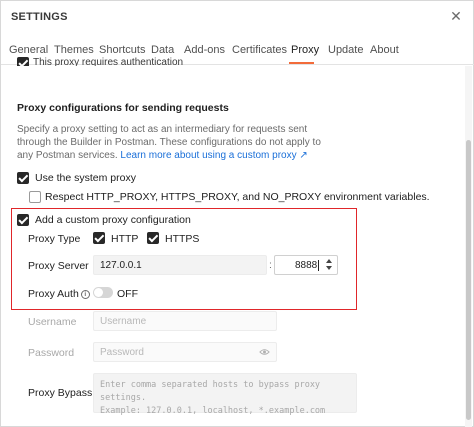  I want to click on info-icon: i, so click(85, 294).